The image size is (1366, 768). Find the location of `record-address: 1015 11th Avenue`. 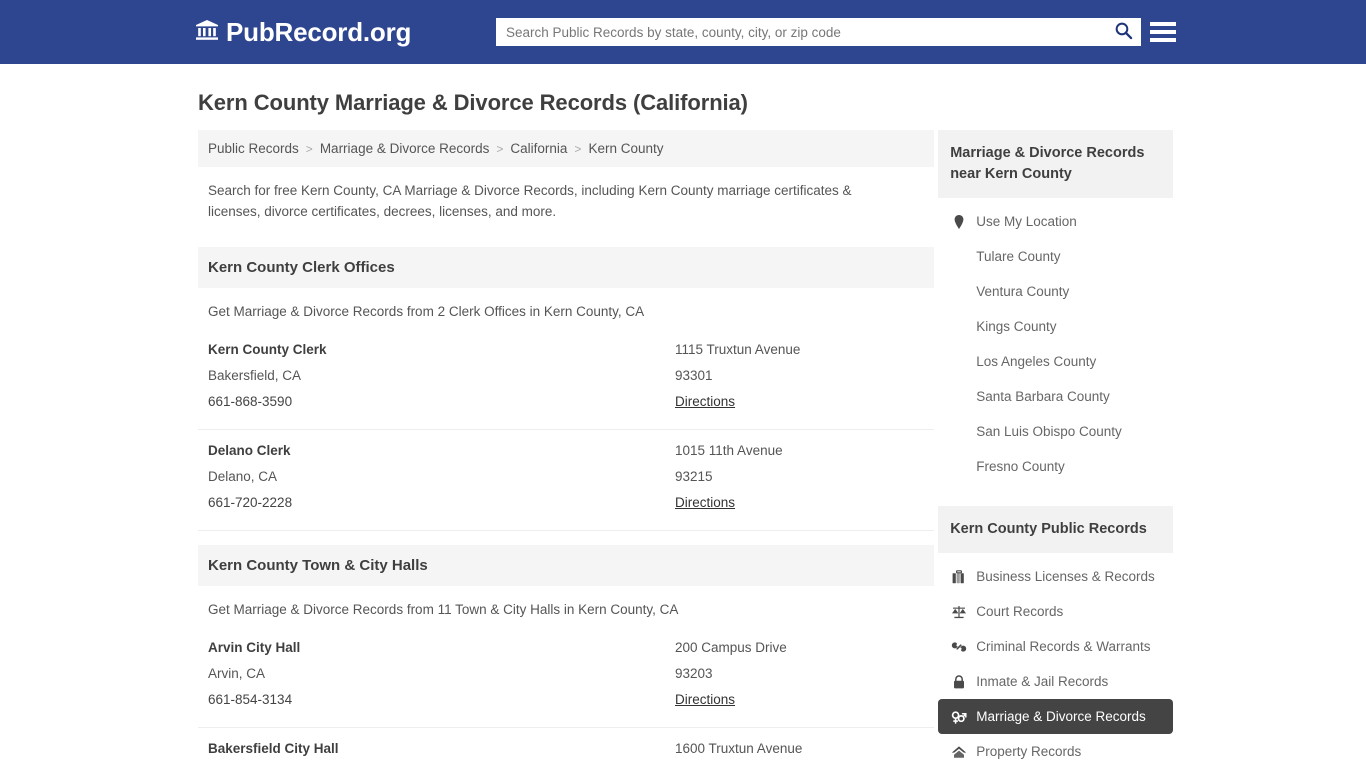

record-address: 1015 11th Avenue is located at coordinates (729, 450).